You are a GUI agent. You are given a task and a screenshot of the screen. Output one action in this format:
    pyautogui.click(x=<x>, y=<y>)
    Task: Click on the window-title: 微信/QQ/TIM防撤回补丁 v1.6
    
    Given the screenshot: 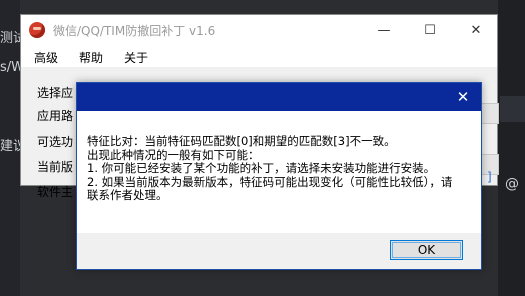 What is the action you would take?
    pyautogui.click(x=134, y=31)
    